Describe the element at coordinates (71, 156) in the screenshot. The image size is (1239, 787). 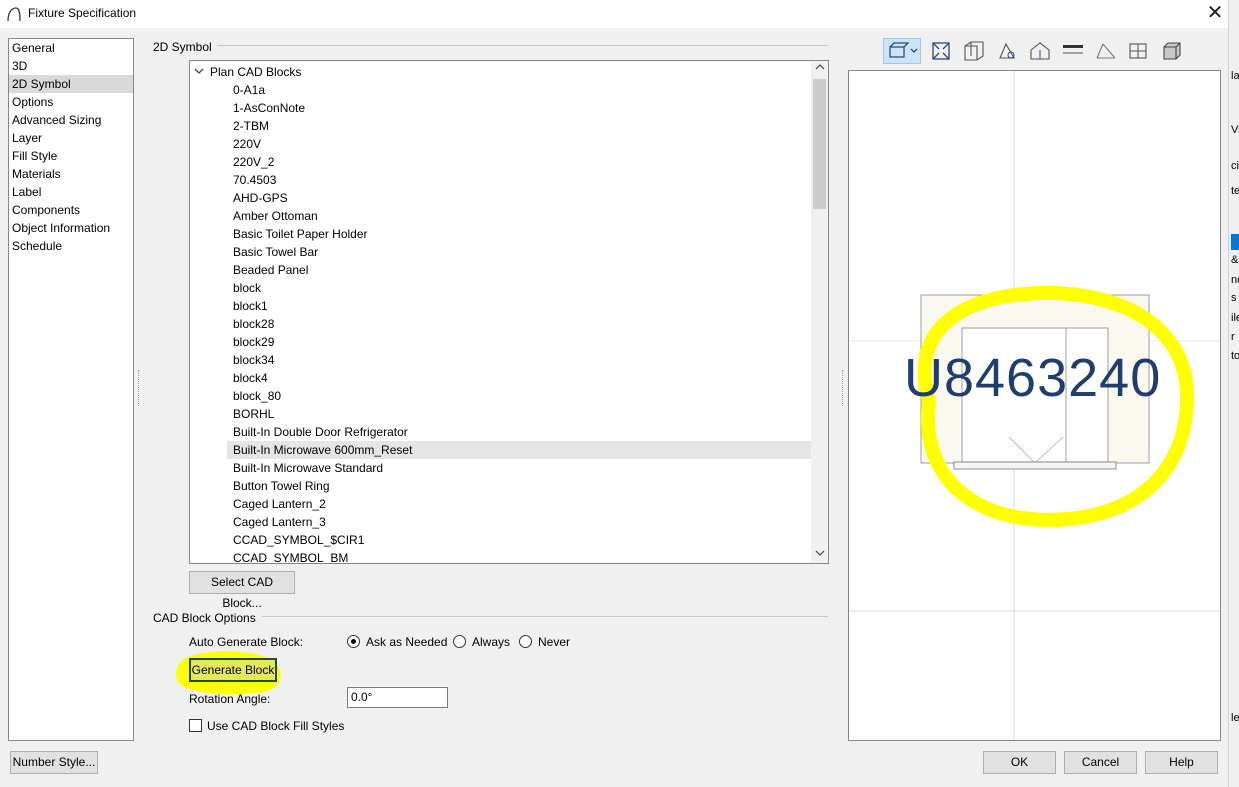
I see `category-item: Fill Style` at that location.